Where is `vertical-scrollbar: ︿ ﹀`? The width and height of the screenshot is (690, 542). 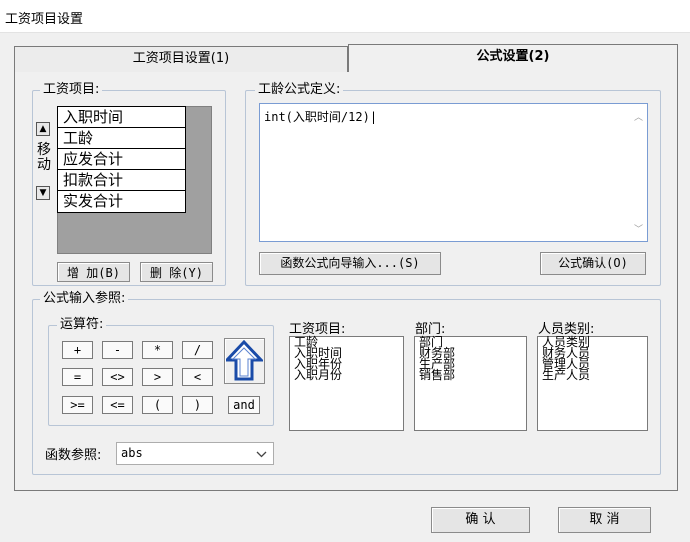 vertical-scrollbar: ︿ ﹀ is located at coordinates (638, 172).